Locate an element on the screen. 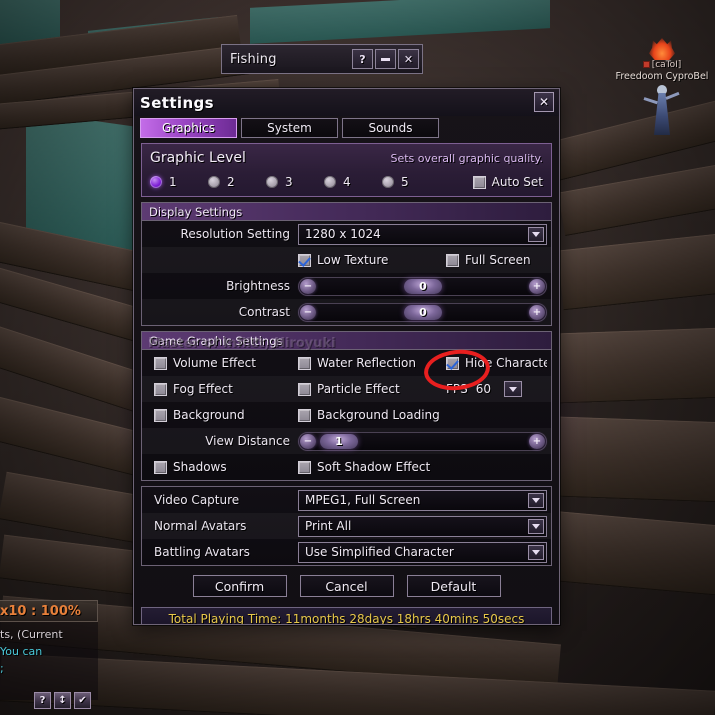 Image resolution: width=715 pixels, height=715 pixels. view-distance-row: View Distance − 1 + is located at coordinates (346, 441).